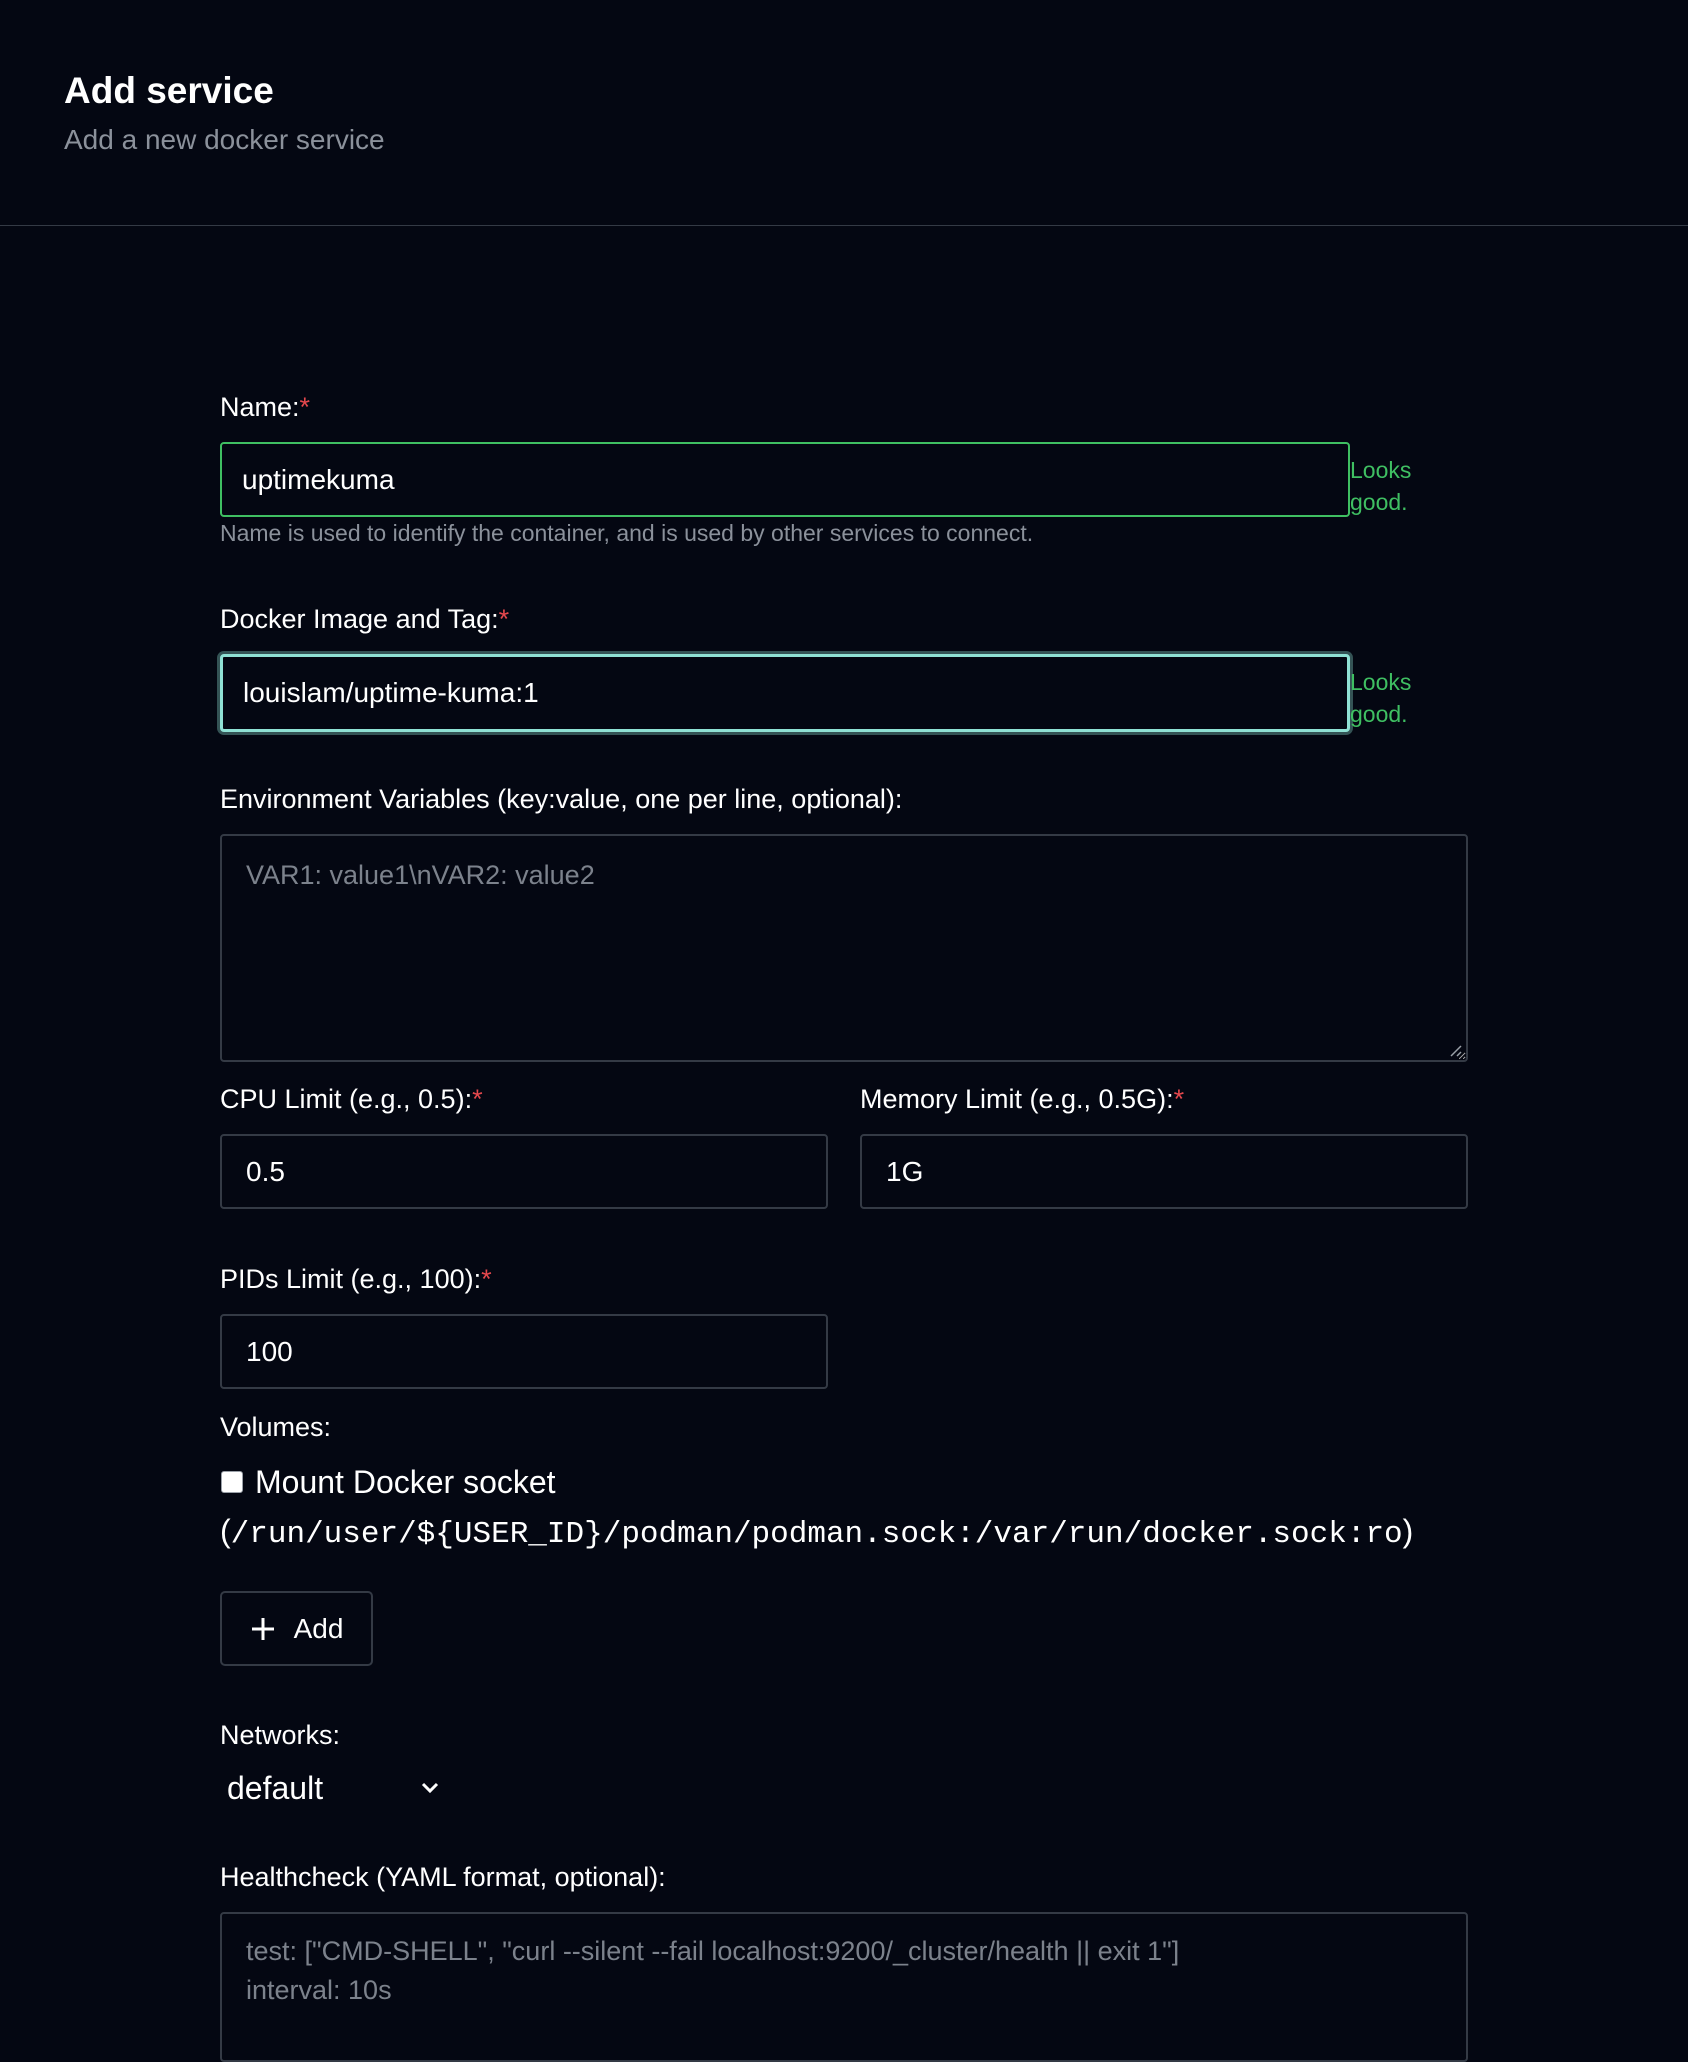  Describe the element at coordinates (785, 693) in the screenshot. I see `image-input` at that location.